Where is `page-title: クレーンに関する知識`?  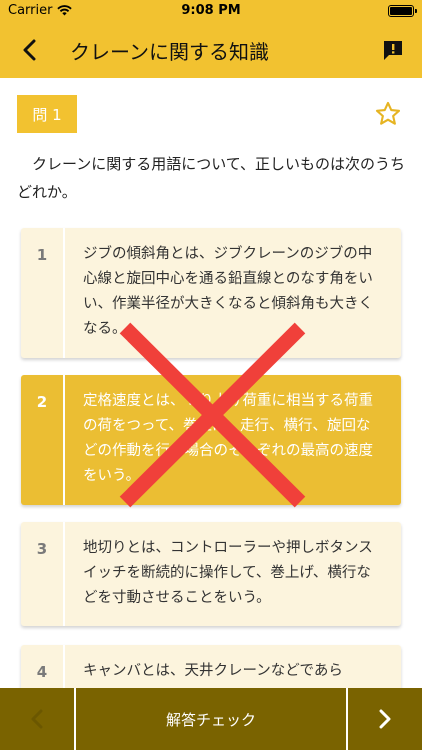 page-title: クレーンに関する知識 is located at coordinates (169, 52).